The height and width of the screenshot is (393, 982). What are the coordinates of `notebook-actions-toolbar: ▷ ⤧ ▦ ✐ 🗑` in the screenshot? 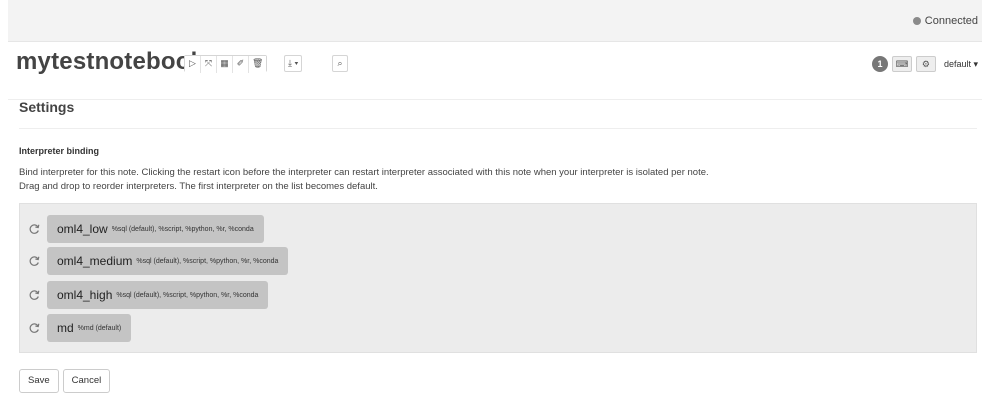 It's located at (226, 63).